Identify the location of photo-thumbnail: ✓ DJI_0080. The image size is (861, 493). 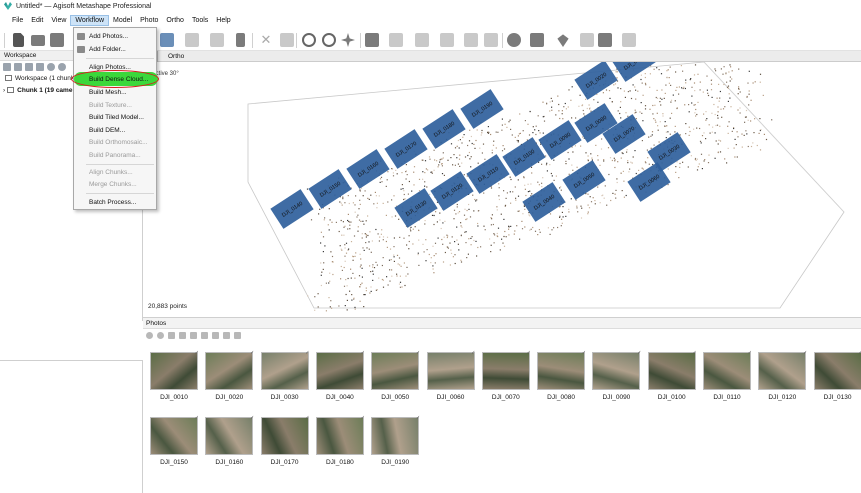
(561, 376).